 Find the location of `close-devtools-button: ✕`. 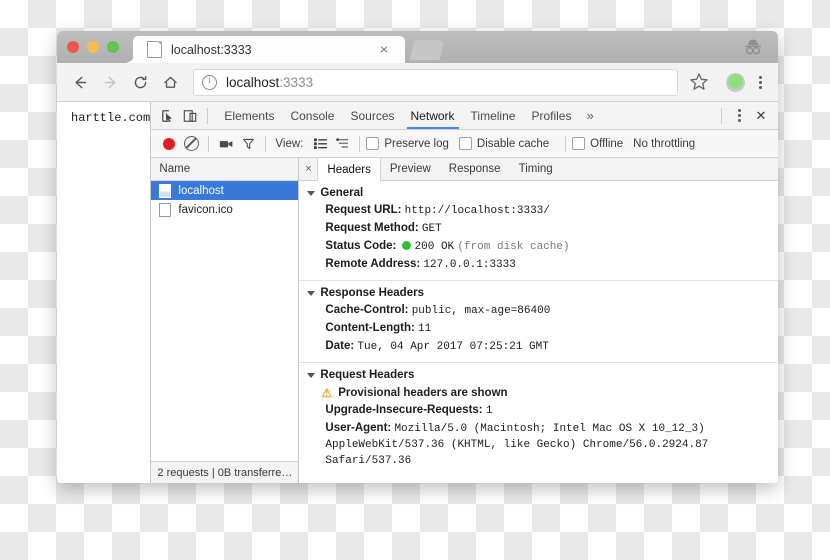

close-devtools-button: ✕ is located at coordinates (761, 116).